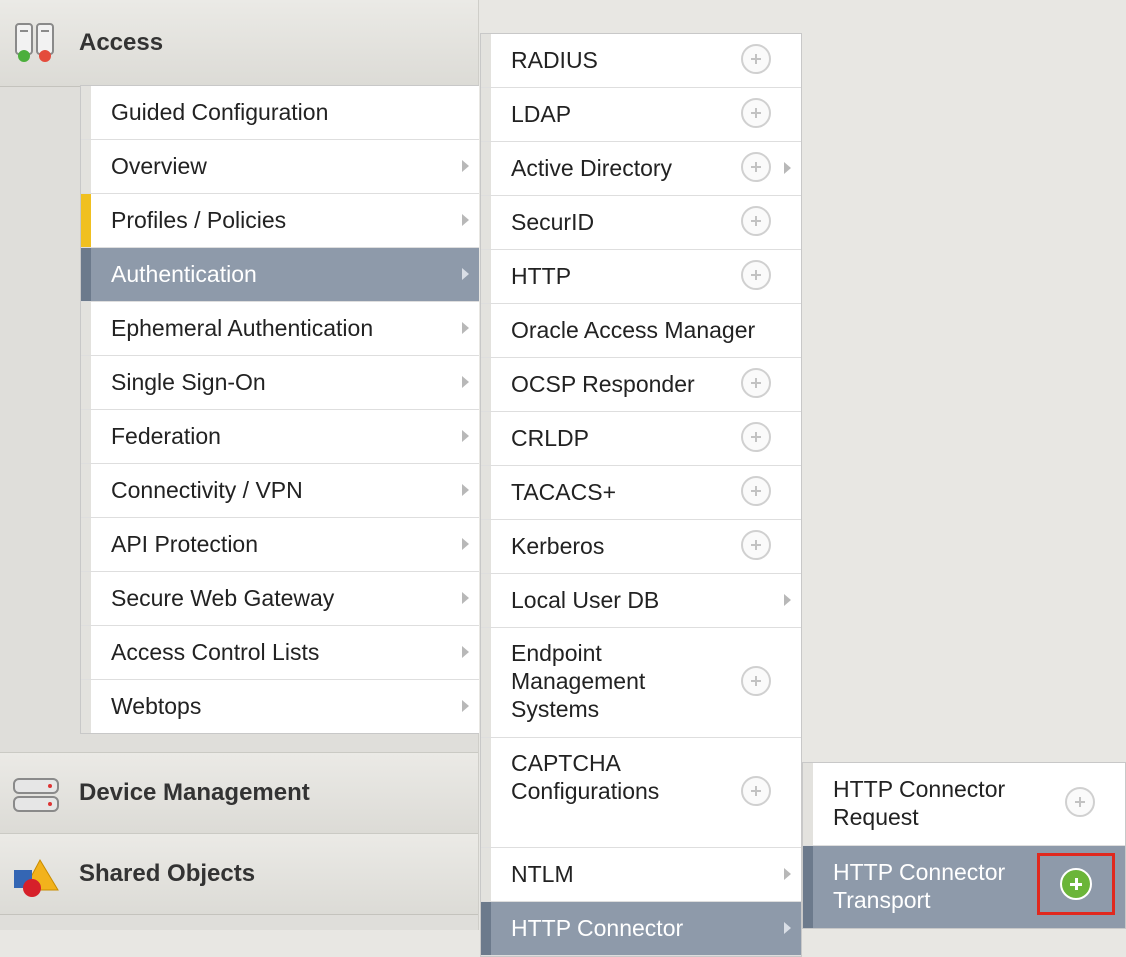  Describe the element at coordinates (280, 383) in the screenshot. I see `menu-item-single-sign-on: Single Sign-On` at that location.